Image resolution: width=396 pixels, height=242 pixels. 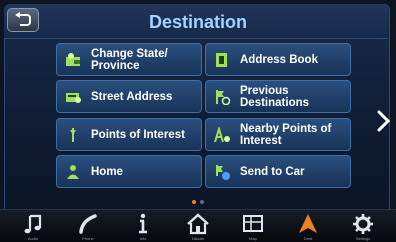 I want to click on tab-map: Map, so click(x=253, y=225).